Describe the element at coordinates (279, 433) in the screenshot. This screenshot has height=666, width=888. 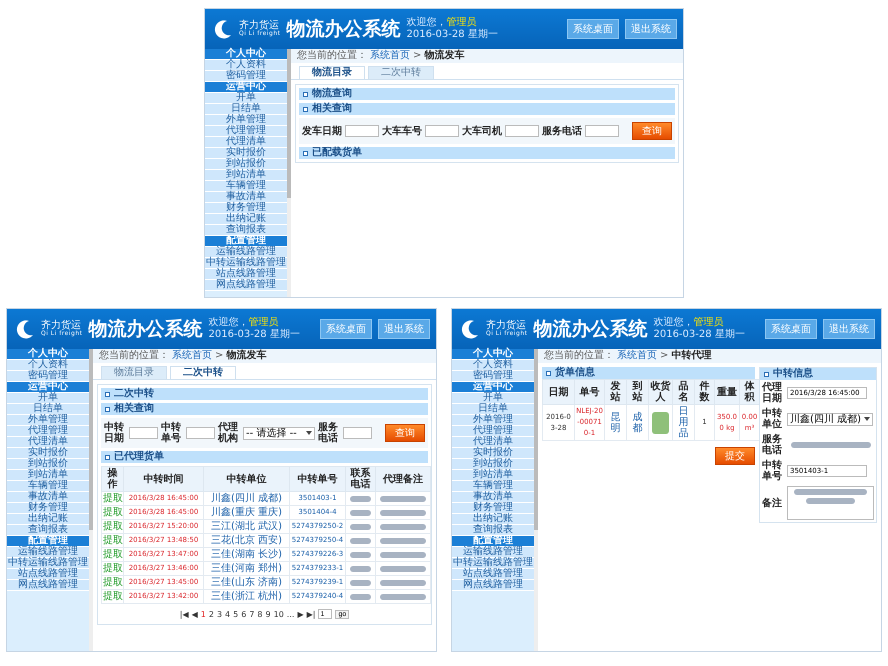
I see `dropdown: -- 请选择 --` at that location.